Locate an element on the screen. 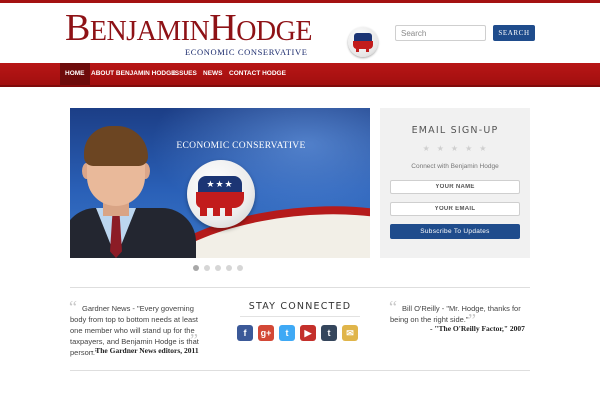 This screenshot has width=600, height=400. google-plus-icon: g+ is located at coordinates (266, 333).